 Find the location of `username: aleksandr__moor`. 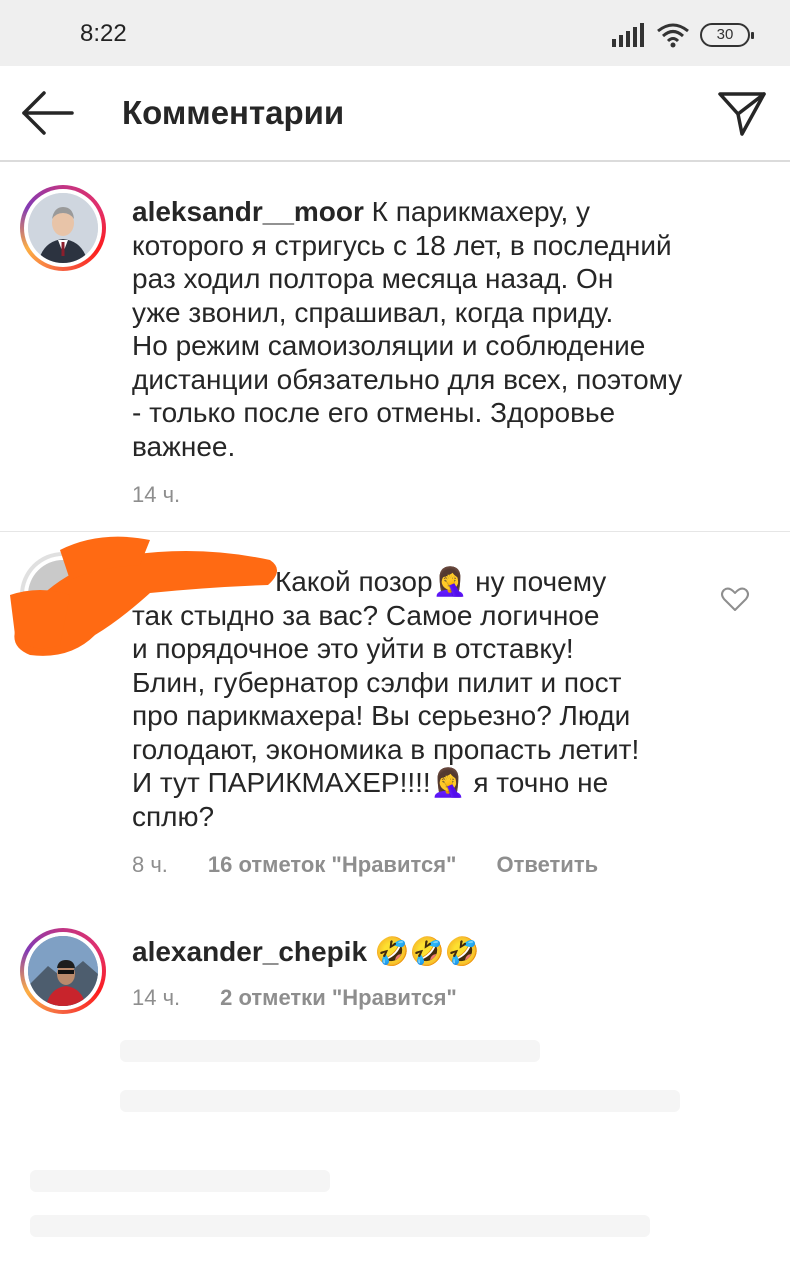

username: aleksandr__moor is located at coordinates (248, 211).